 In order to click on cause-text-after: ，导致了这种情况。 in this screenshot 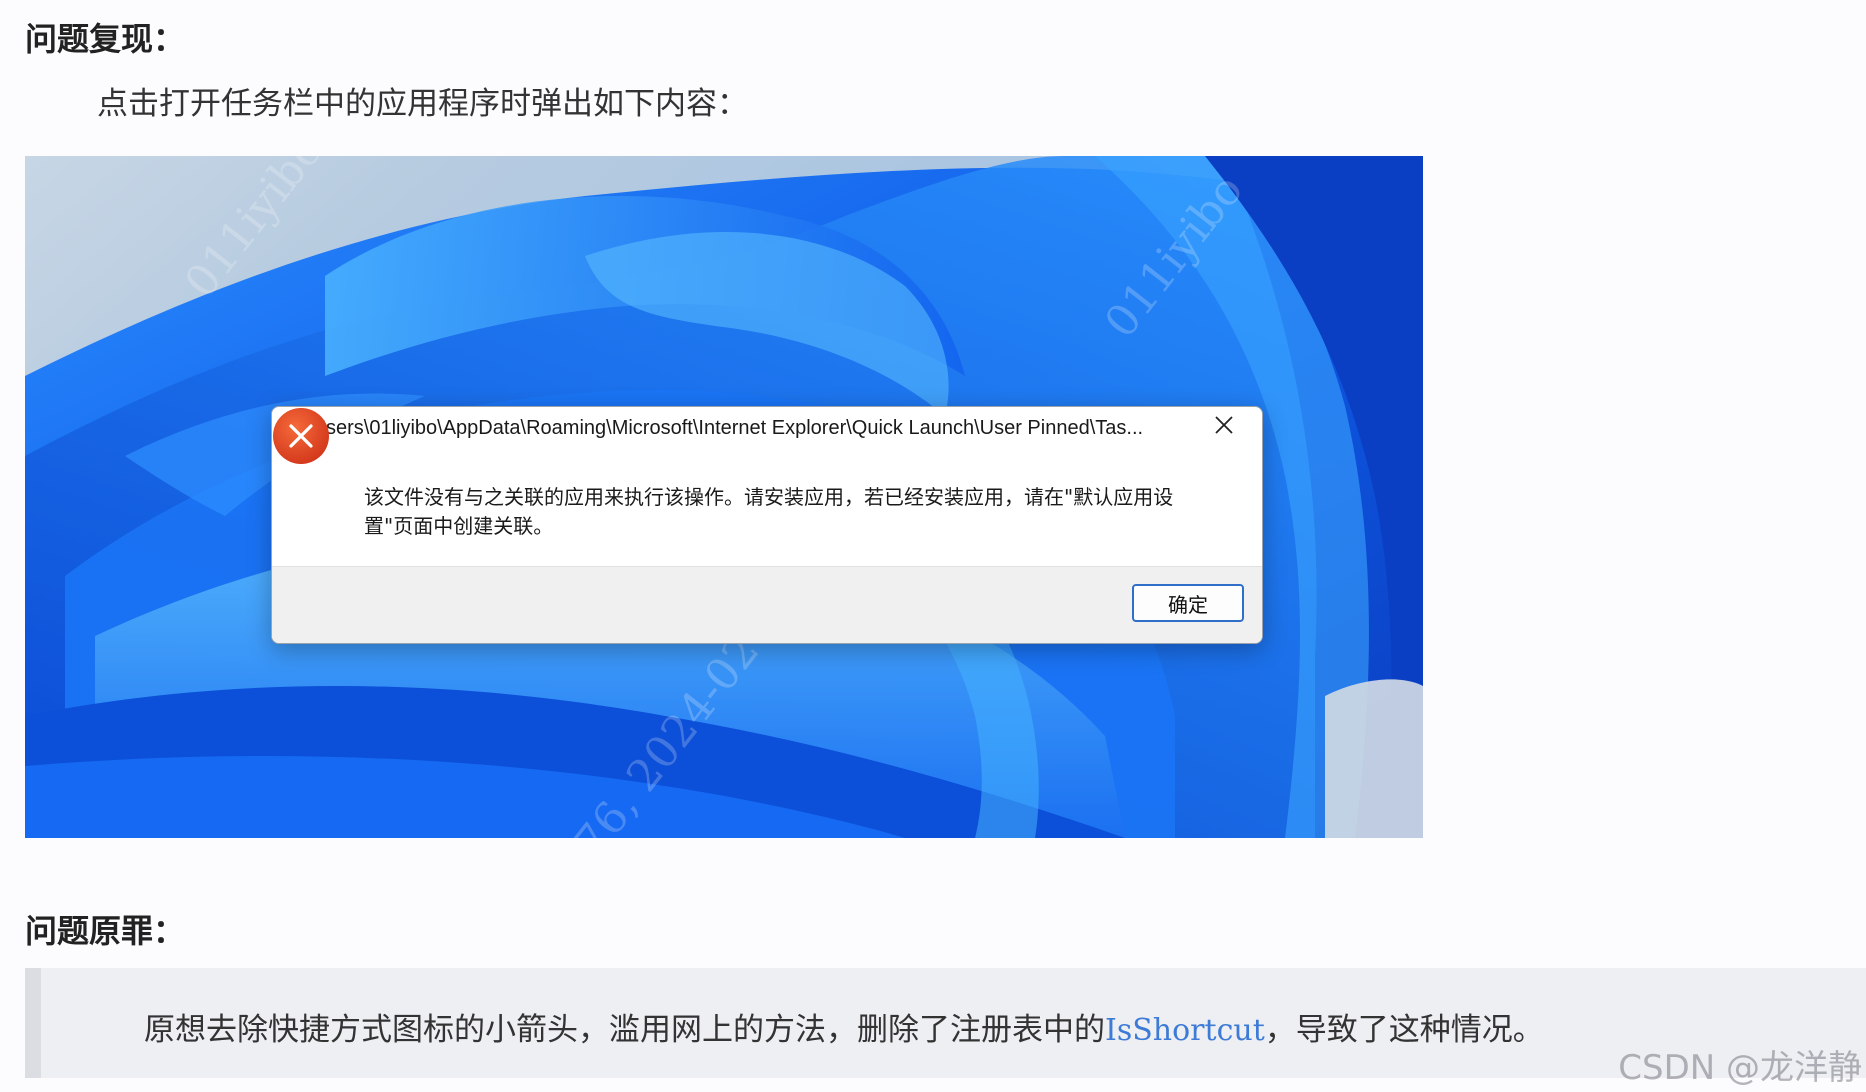, I will do `click(1404, 1030)`.